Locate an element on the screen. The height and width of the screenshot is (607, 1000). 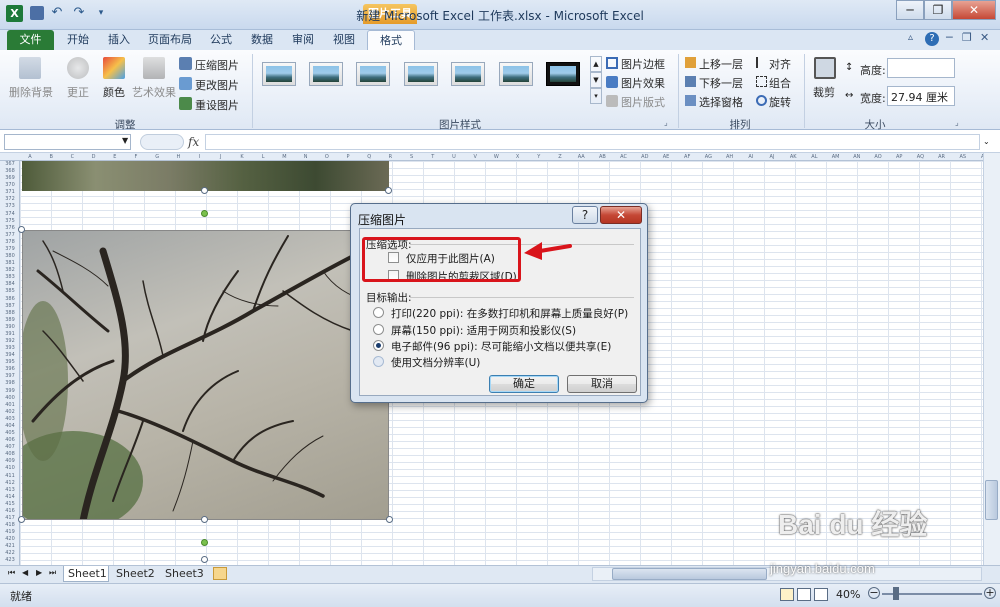
sheet-tab: Sheet1 is located at coordinates (86, 574).